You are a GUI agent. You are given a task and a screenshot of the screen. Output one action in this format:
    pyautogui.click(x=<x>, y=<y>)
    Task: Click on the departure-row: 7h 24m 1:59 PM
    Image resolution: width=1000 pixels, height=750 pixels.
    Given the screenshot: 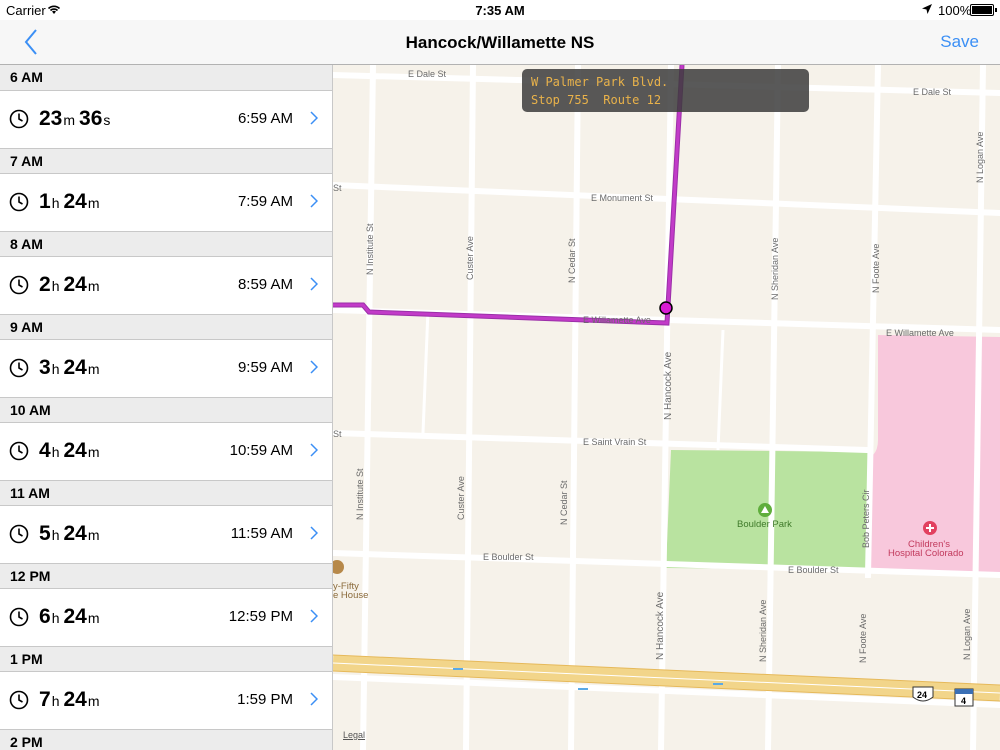 What is the action you would take?
    pyautogui.click(x=166, y=700)
    